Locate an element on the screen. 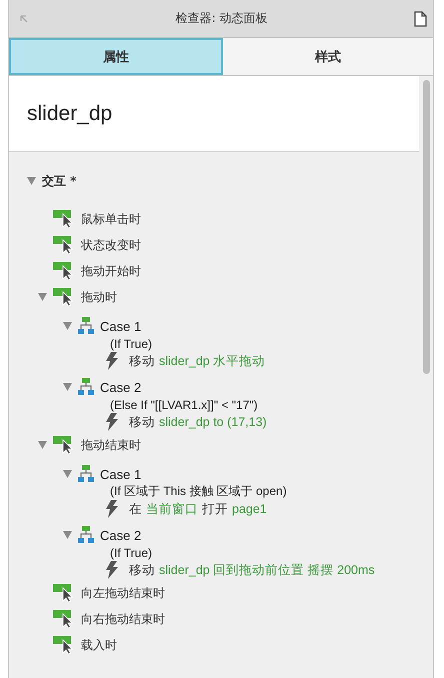  event-label: 向左拖动结束时 is located at coordinates (123, 593).